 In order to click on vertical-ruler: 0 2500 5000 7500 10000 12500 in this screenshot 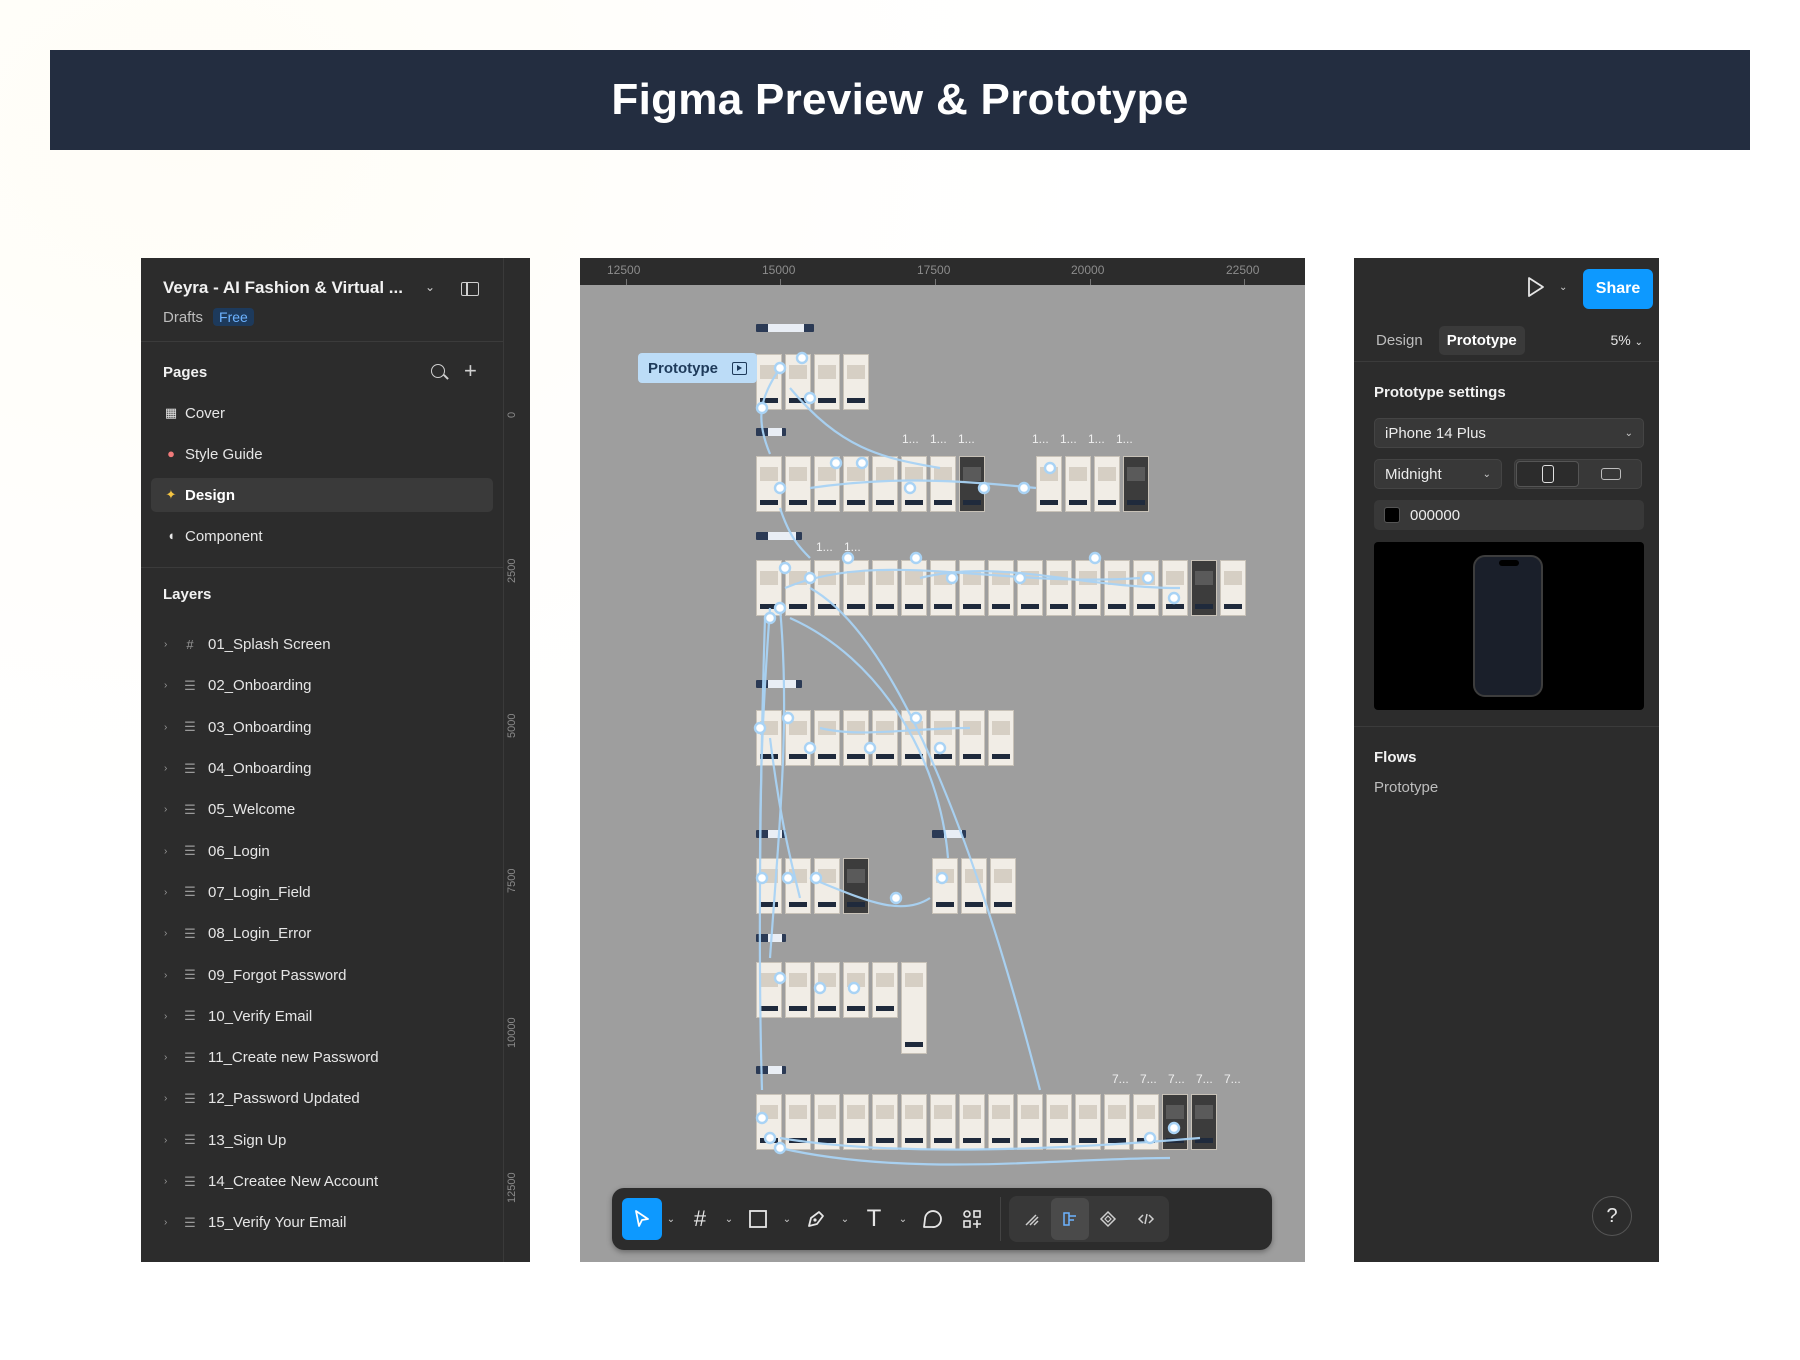, I will do `click(516, 760)`.